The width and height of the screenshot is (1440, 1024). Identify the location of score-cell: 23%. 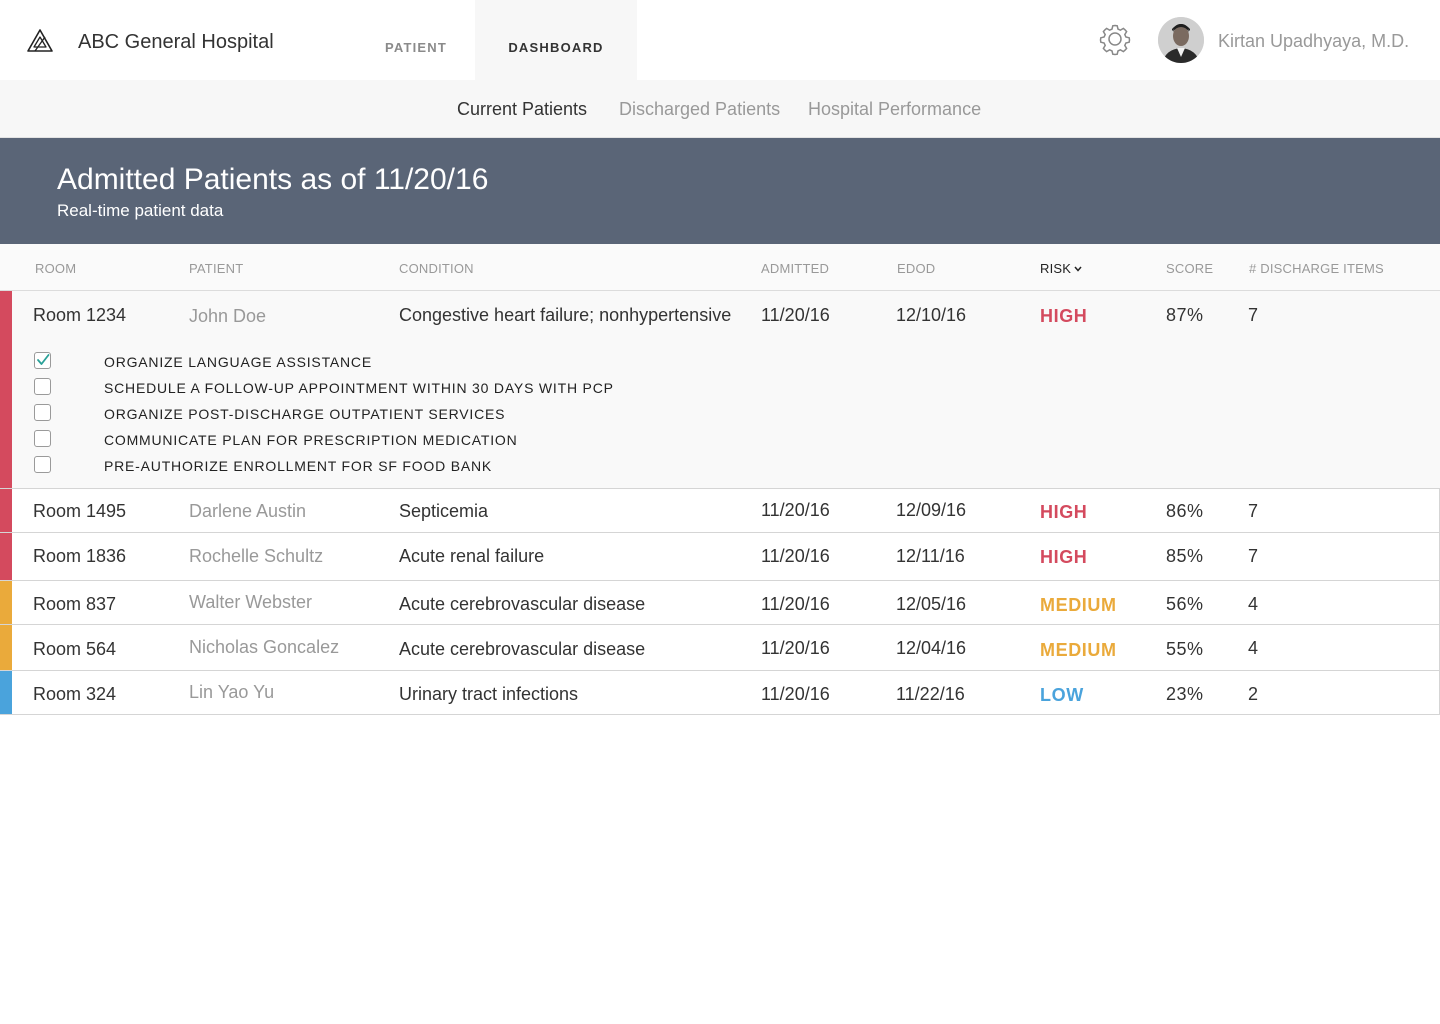
(1185, 694).